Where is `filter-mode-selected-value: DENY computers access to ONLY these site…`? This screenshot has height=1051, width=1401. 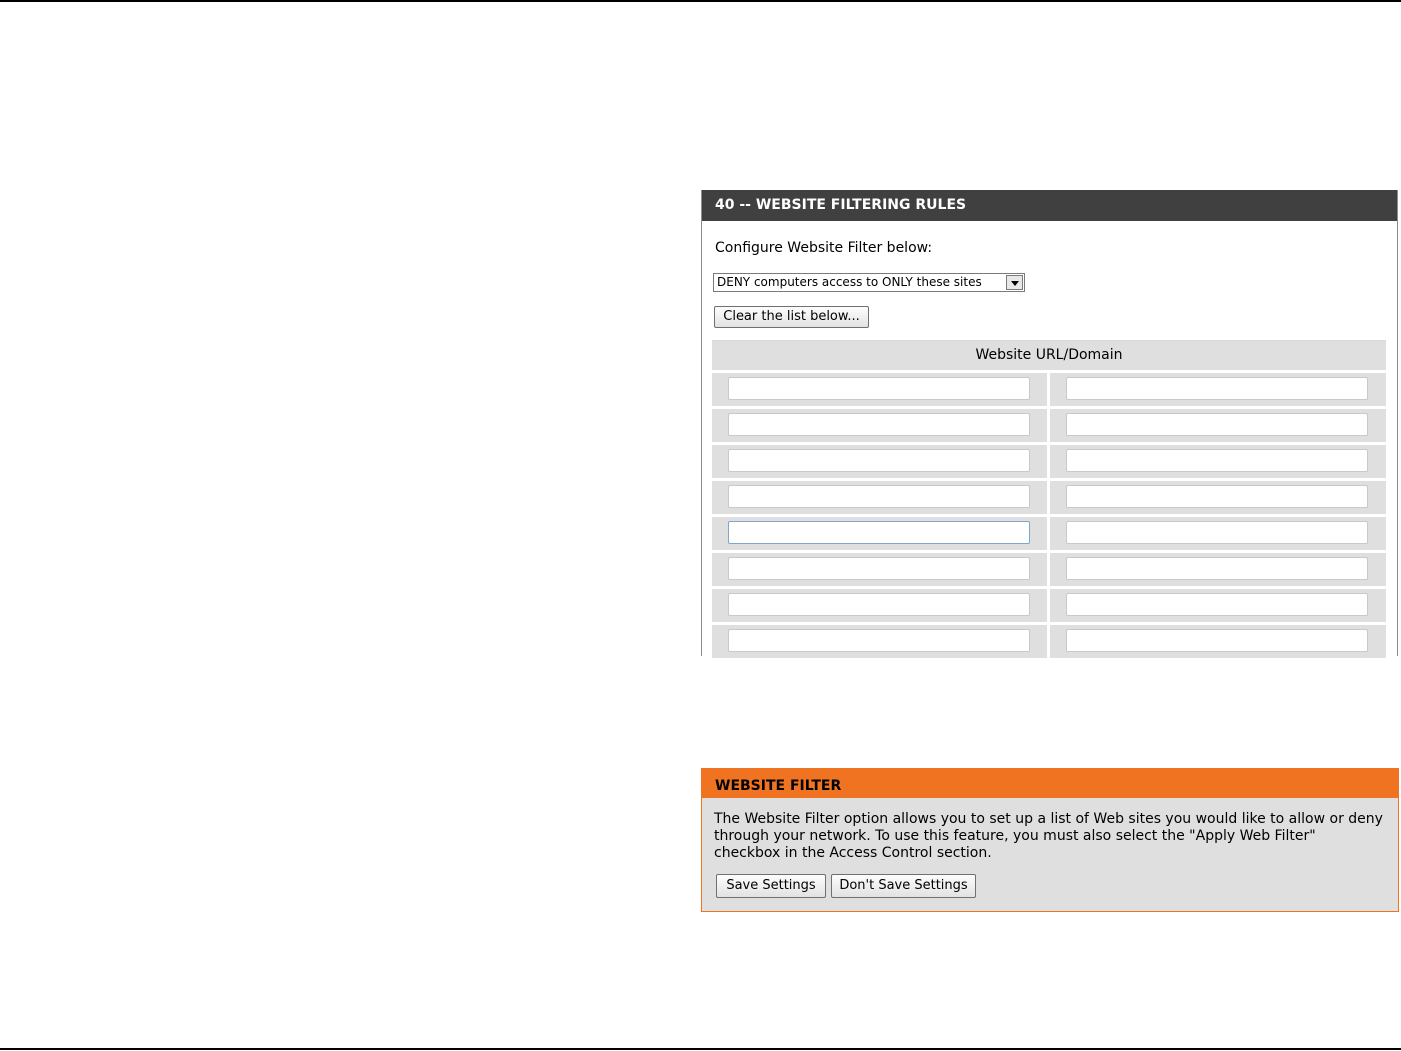
filter-mode-selected-value: DENY computers access to ONLY these site… is located at coordinates (849, 282).